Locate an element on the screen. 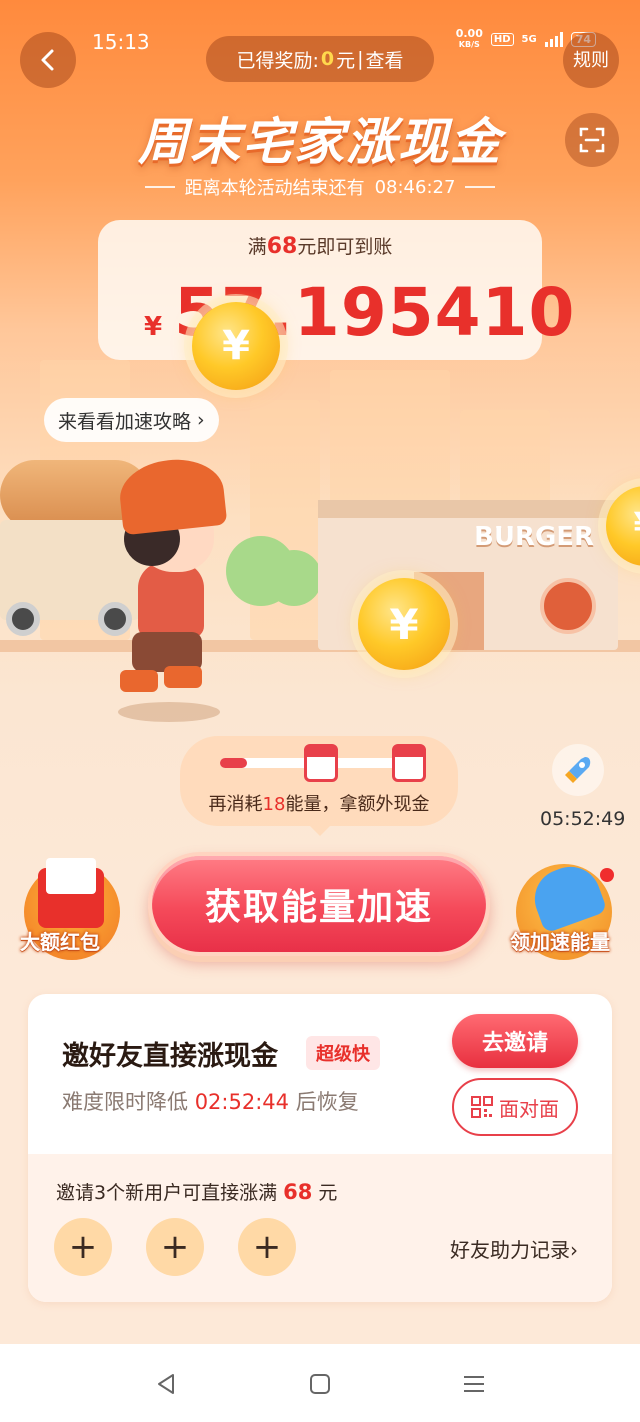 The image size is (640, 1422). notification-dot is located at coordinates (607, 875).